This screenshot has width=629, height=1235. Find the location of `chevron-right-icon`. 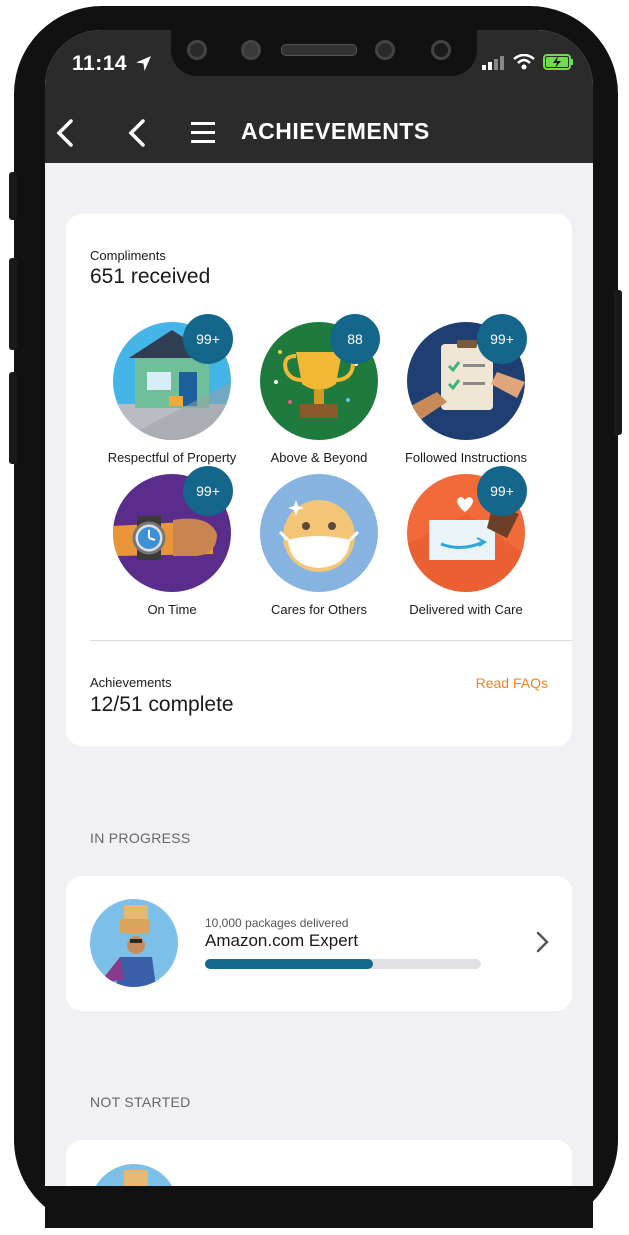

chevron-right-icon is located at coordinates (542, 942).